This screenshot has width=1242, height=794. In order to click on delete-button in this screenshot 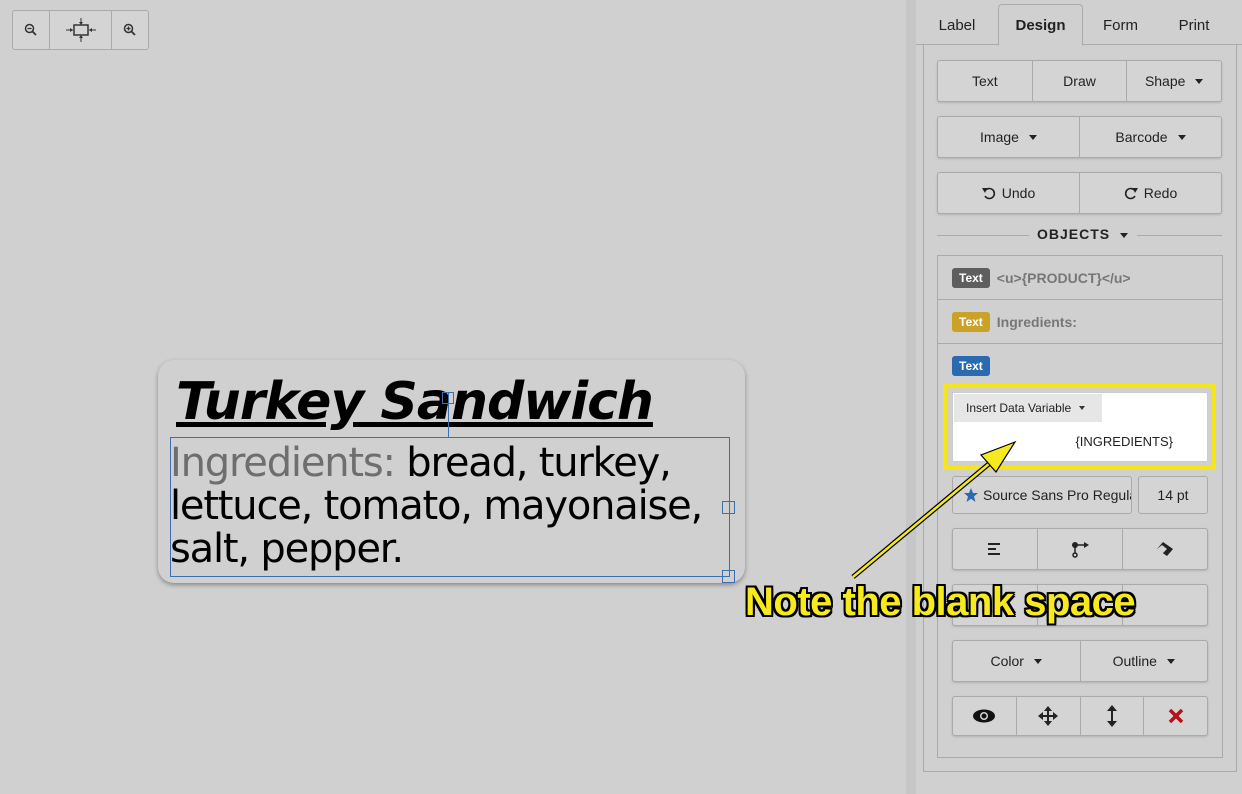, I will do `click(1175, 716)`.